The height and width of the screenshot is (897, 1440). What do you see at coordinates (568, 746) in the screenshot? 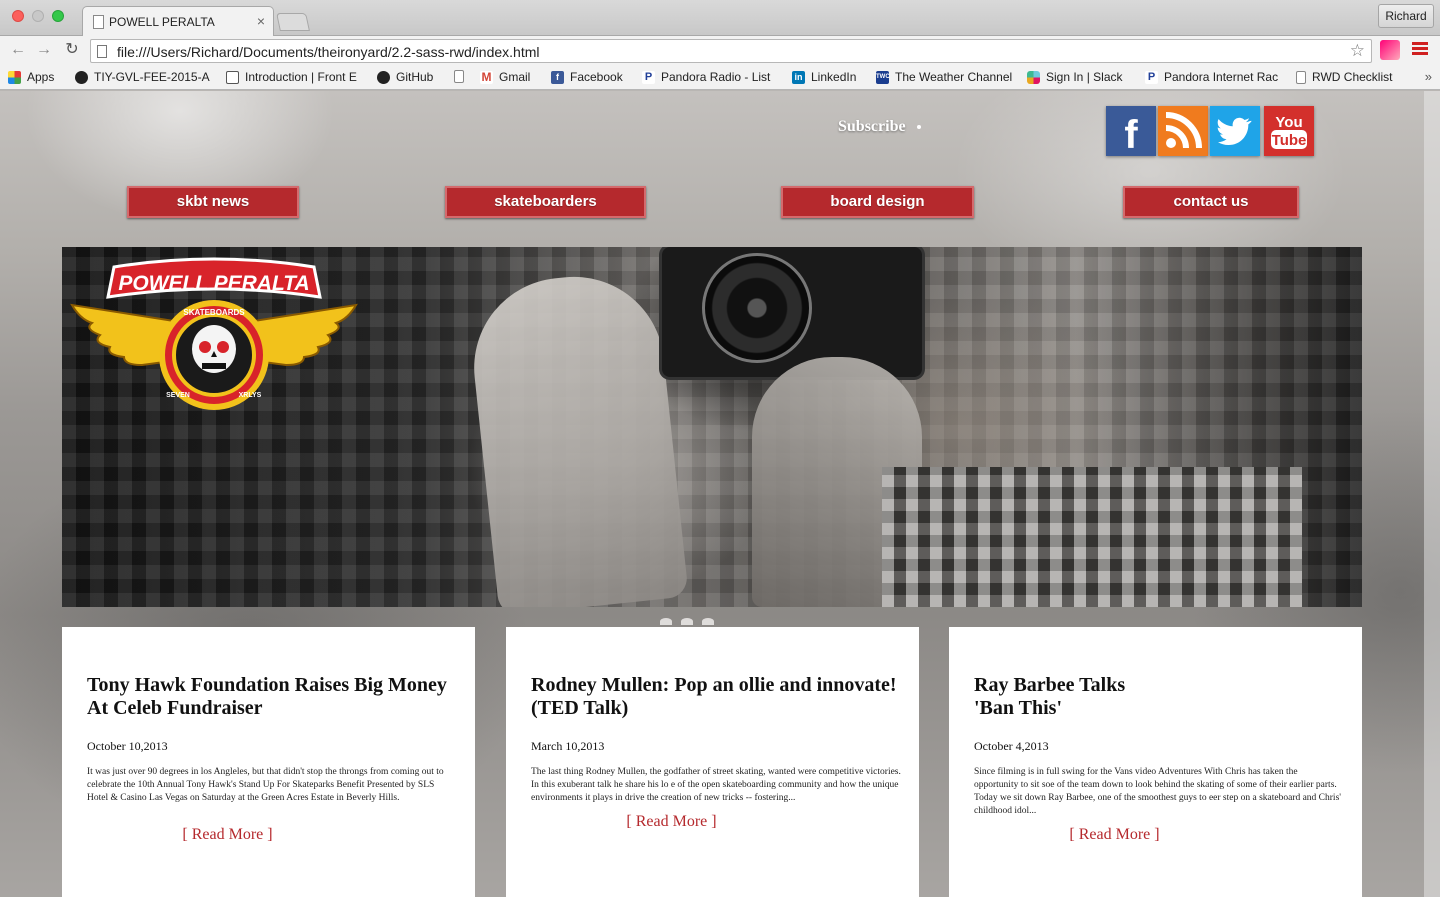
I see `article-date: March 10,2013` at bounding box center [568, 746].